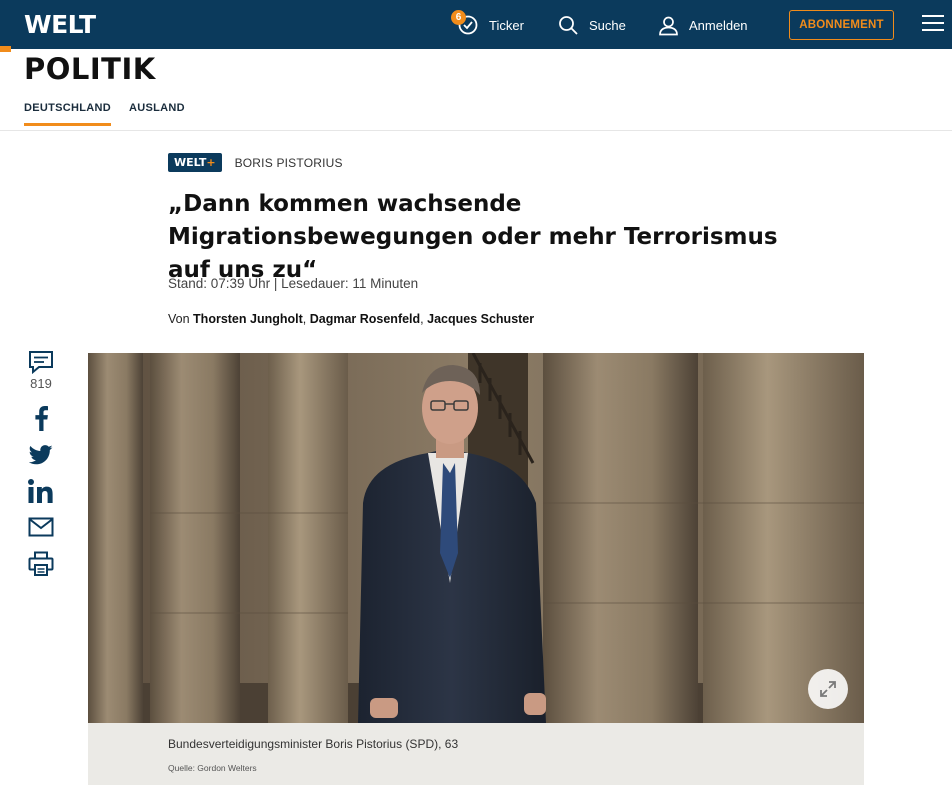  I want to click on author-link: Thorsten Jungholt, so click(248, 319).